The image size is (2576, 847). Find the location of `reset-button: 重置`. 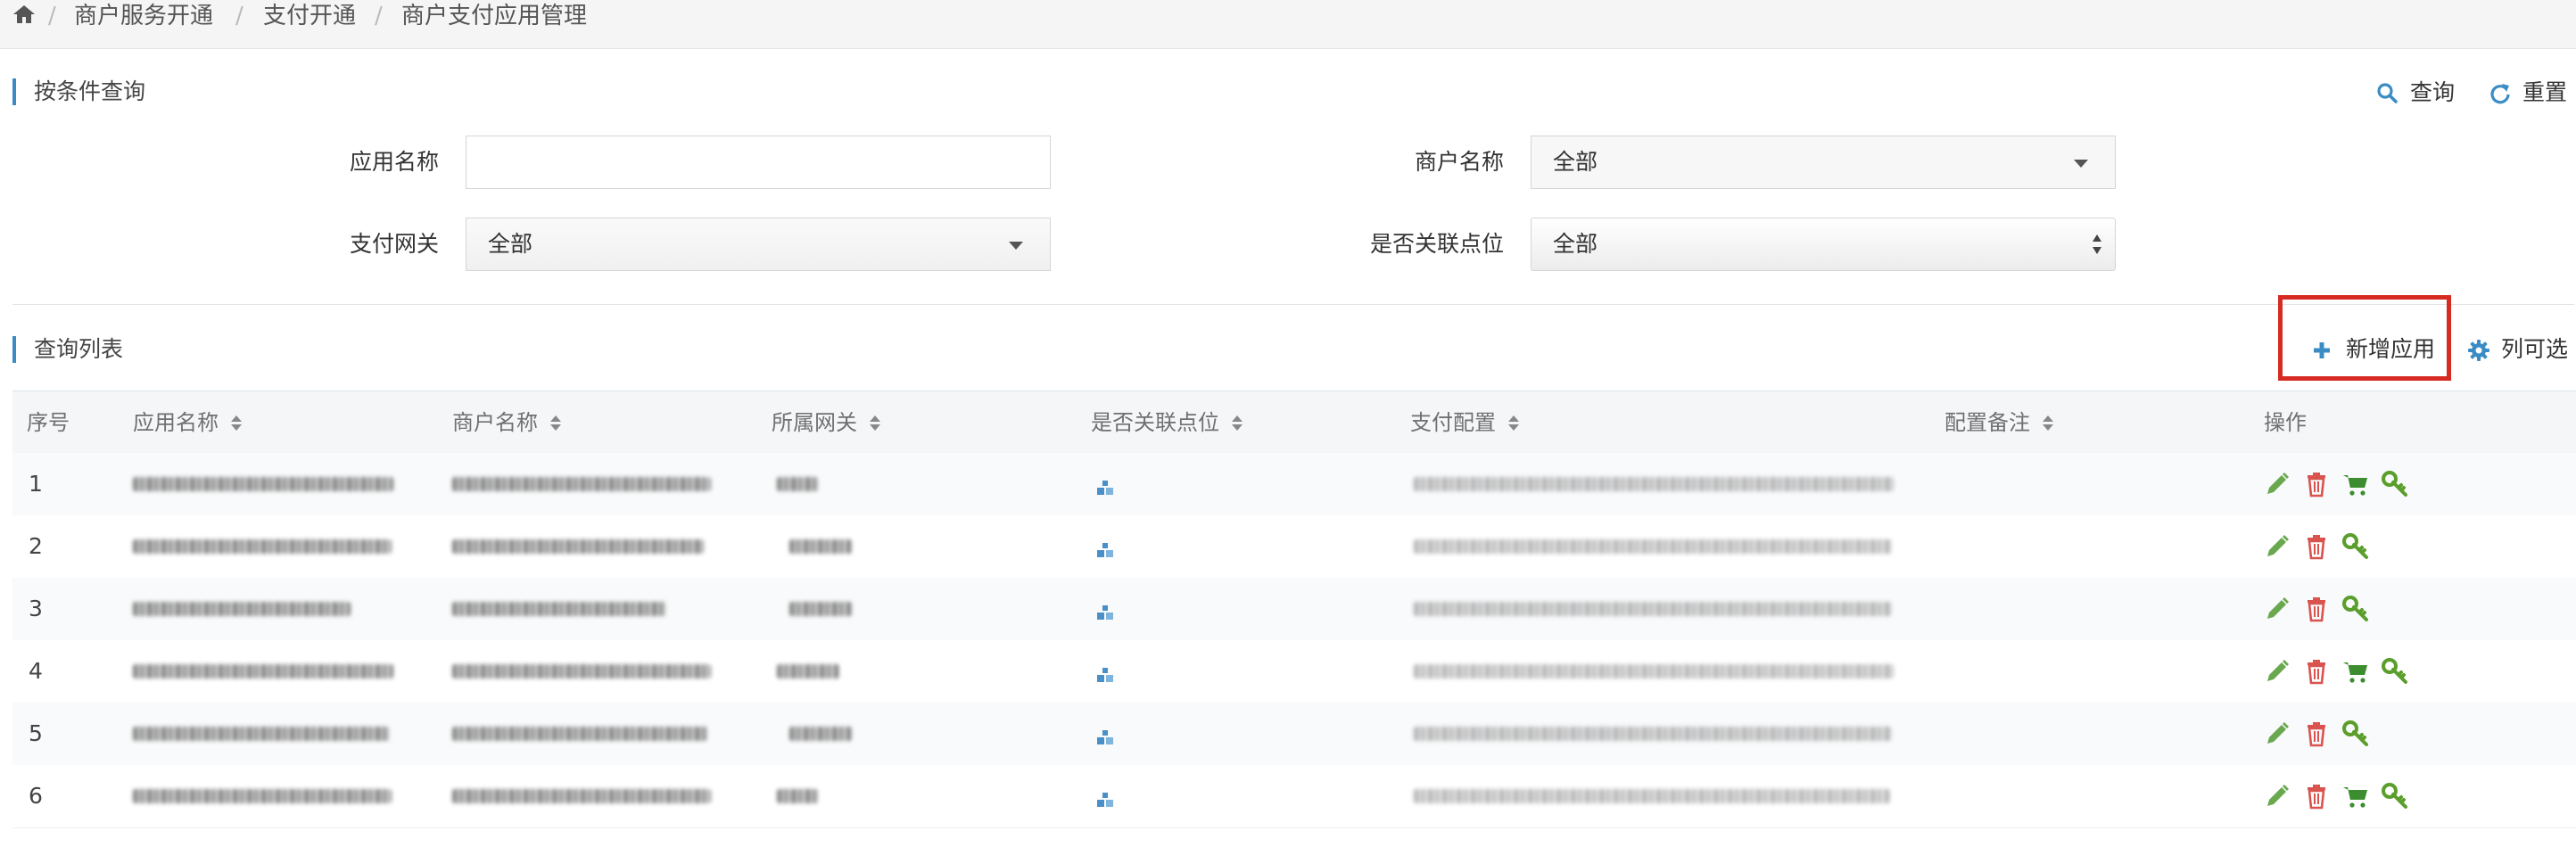

reset-button: 重置 is located at coordinates (2532, 93).